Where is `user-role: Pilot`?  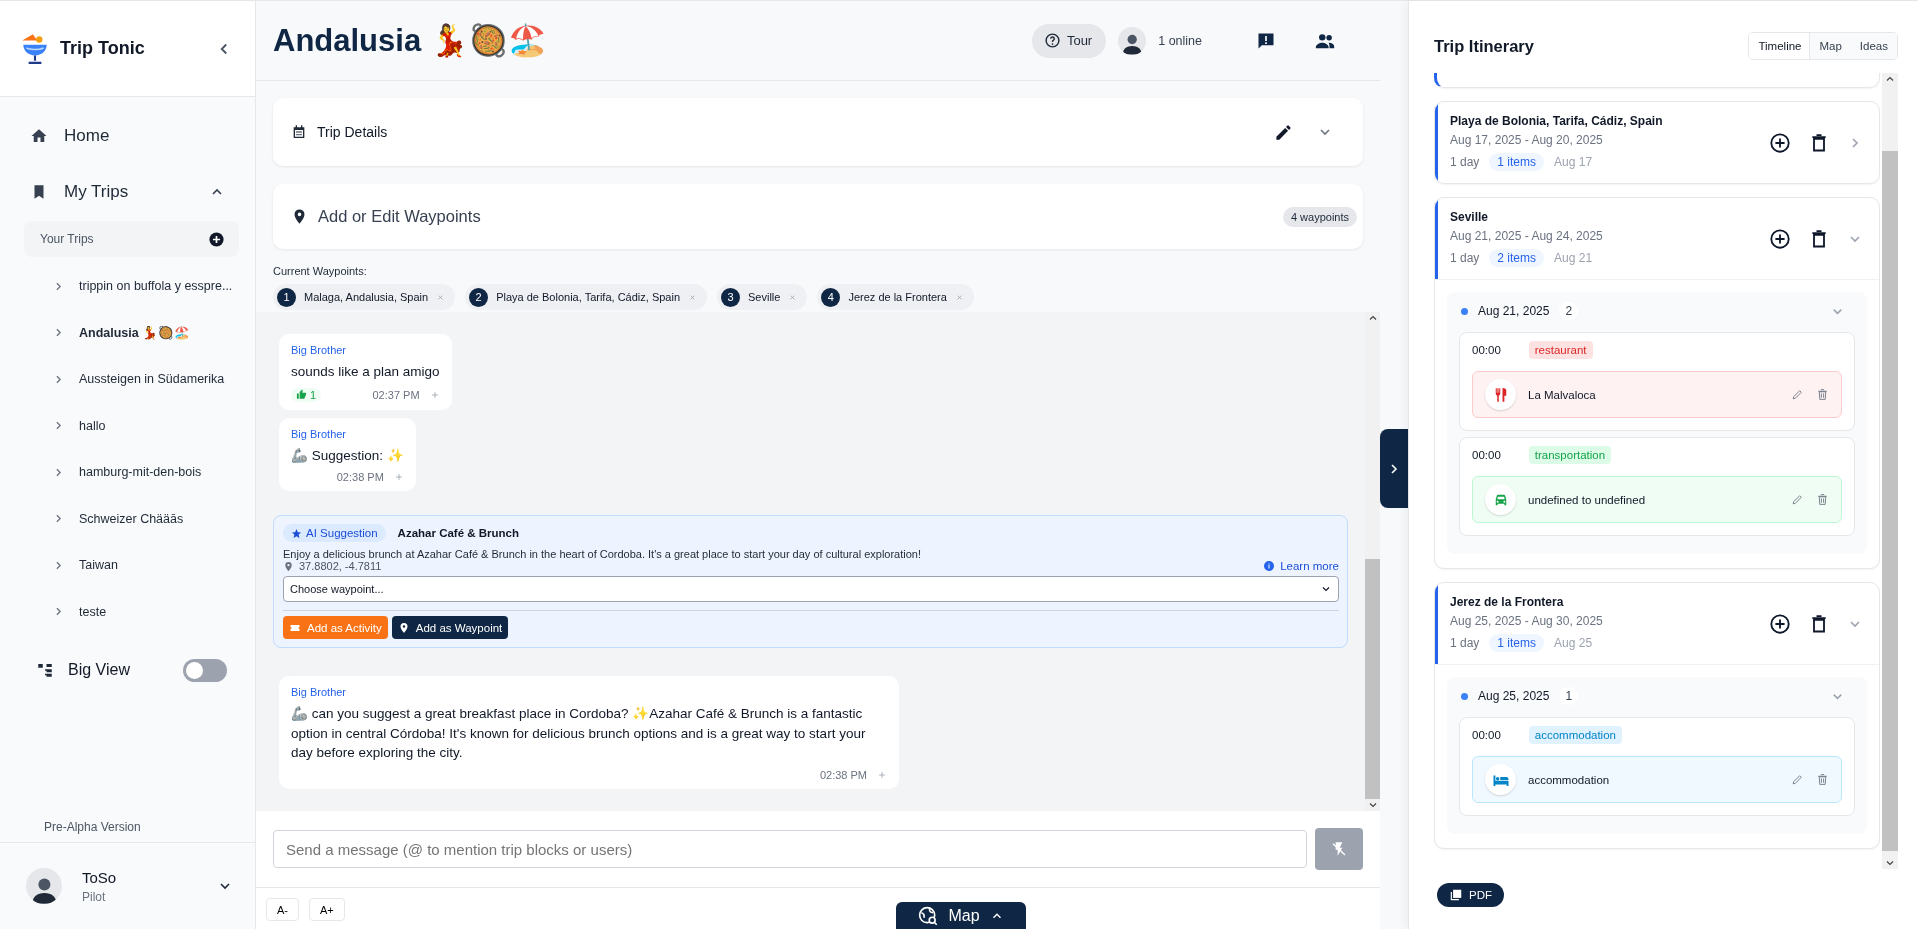 user-role: Pilot is located at coordinates (94, 896).